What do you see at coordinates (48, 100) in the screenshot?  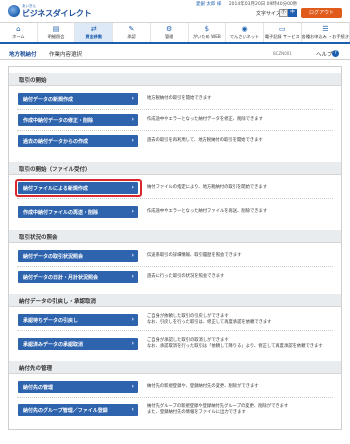 I see `menu-button-label: 納付データの新規作成` at bounding box center [48, 100].